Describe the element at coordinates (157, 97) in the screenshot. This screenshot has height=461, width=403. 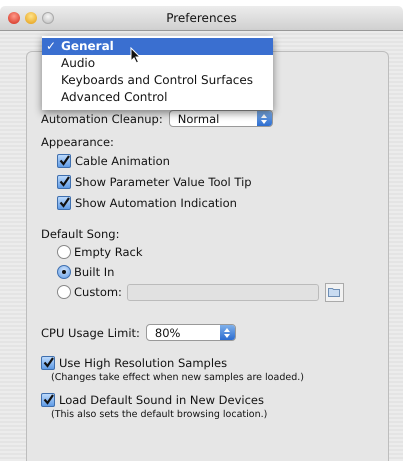
I see `menu-item: Advanced Control` at that location.